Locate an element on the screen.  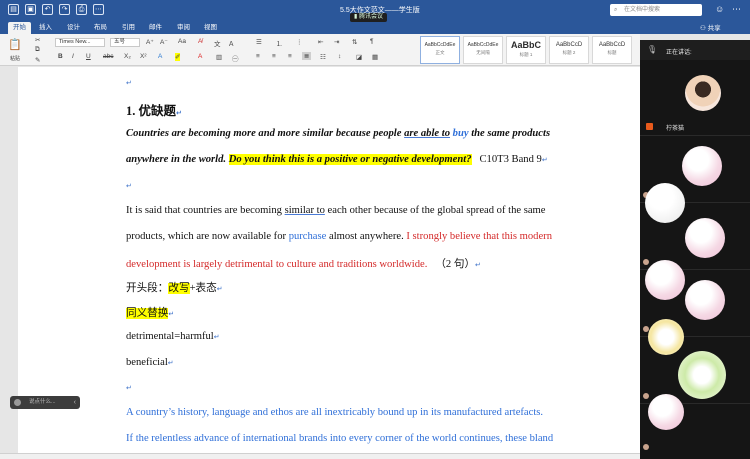
opening-note: 开头段：改写+表态↵ is located at coordinates (174, 287).